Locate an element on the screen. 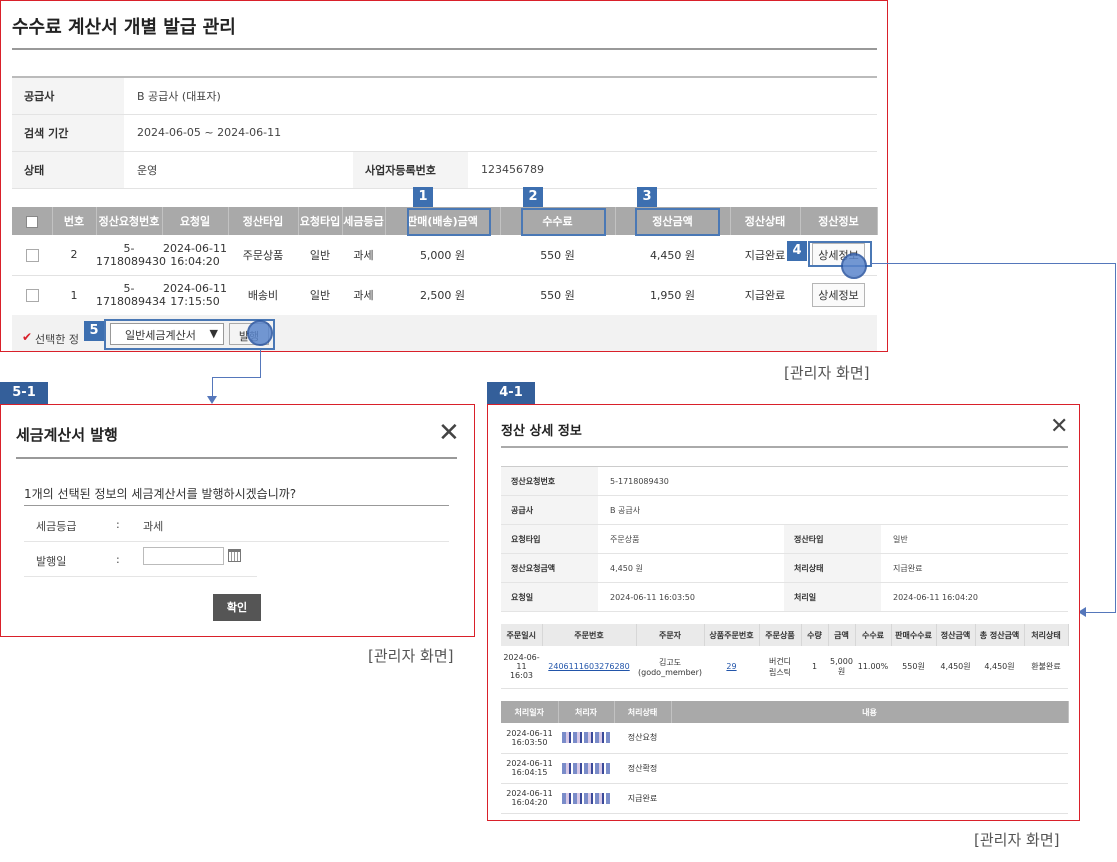 This screenshot has width=1117, height=862. settle-amount: 4,450원 is located at coordinates (955, 667).